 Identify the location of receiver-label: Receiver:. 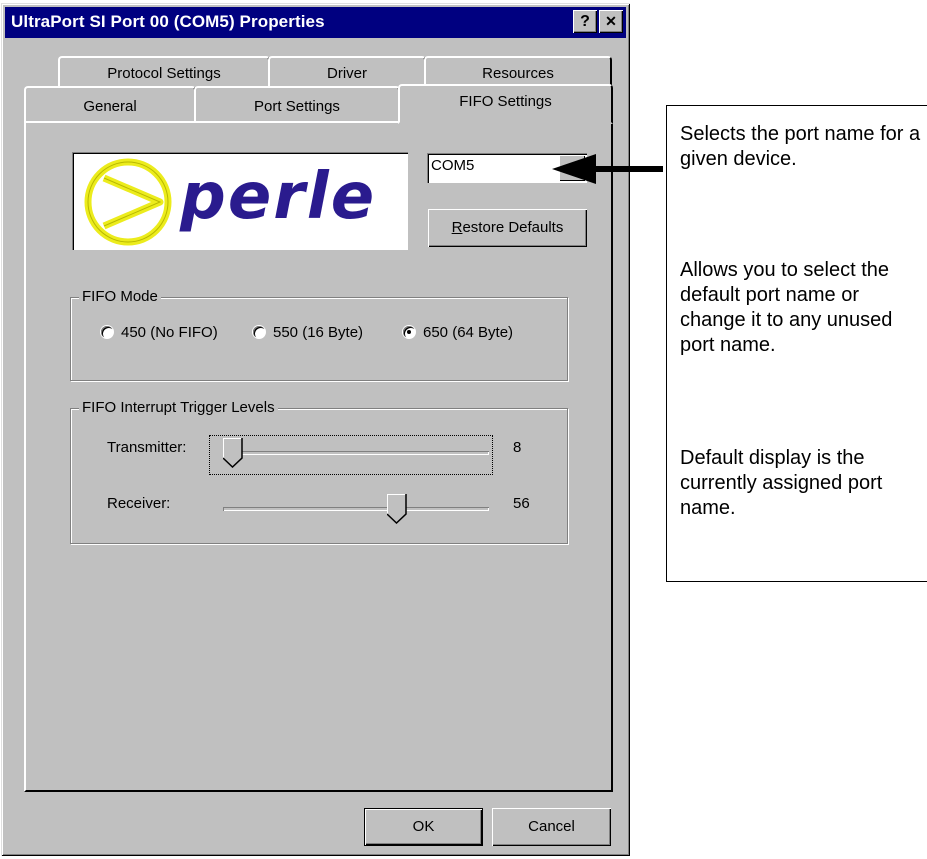
(139, 503).